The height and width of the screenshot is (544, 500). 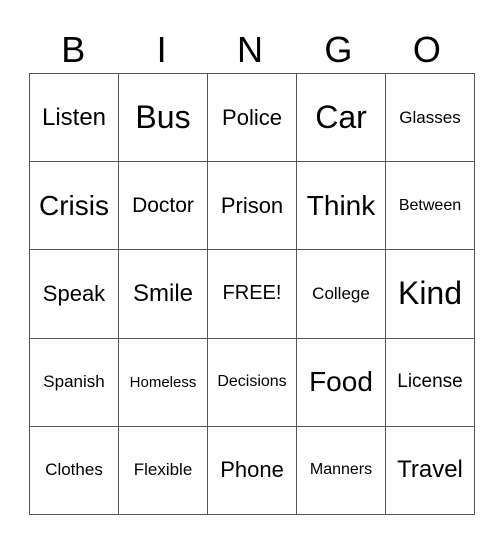 What do you see at coordinates (161, 49) in the screenshot?
I see `header-letter-i: I` at bounding box center [161, 49].